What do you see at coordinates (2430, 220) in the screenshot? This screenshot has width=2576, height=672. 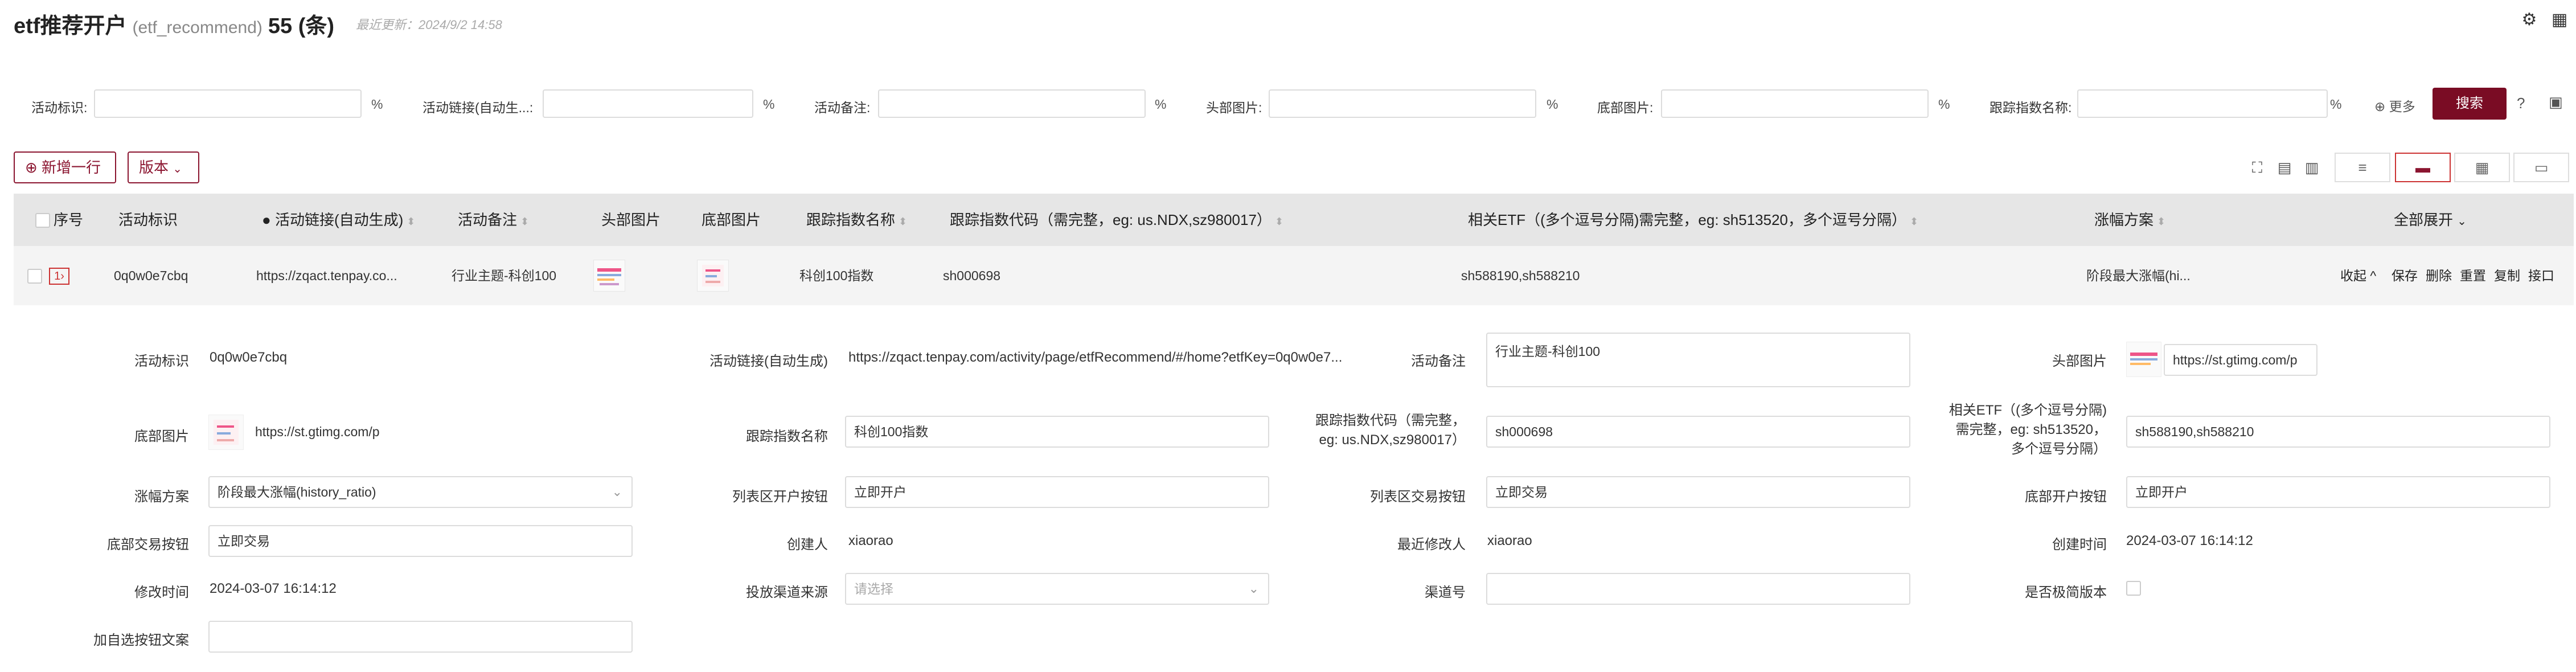 I see `expand-all-button: 全部展开 ⌄` at bounding box center [2430, 220].